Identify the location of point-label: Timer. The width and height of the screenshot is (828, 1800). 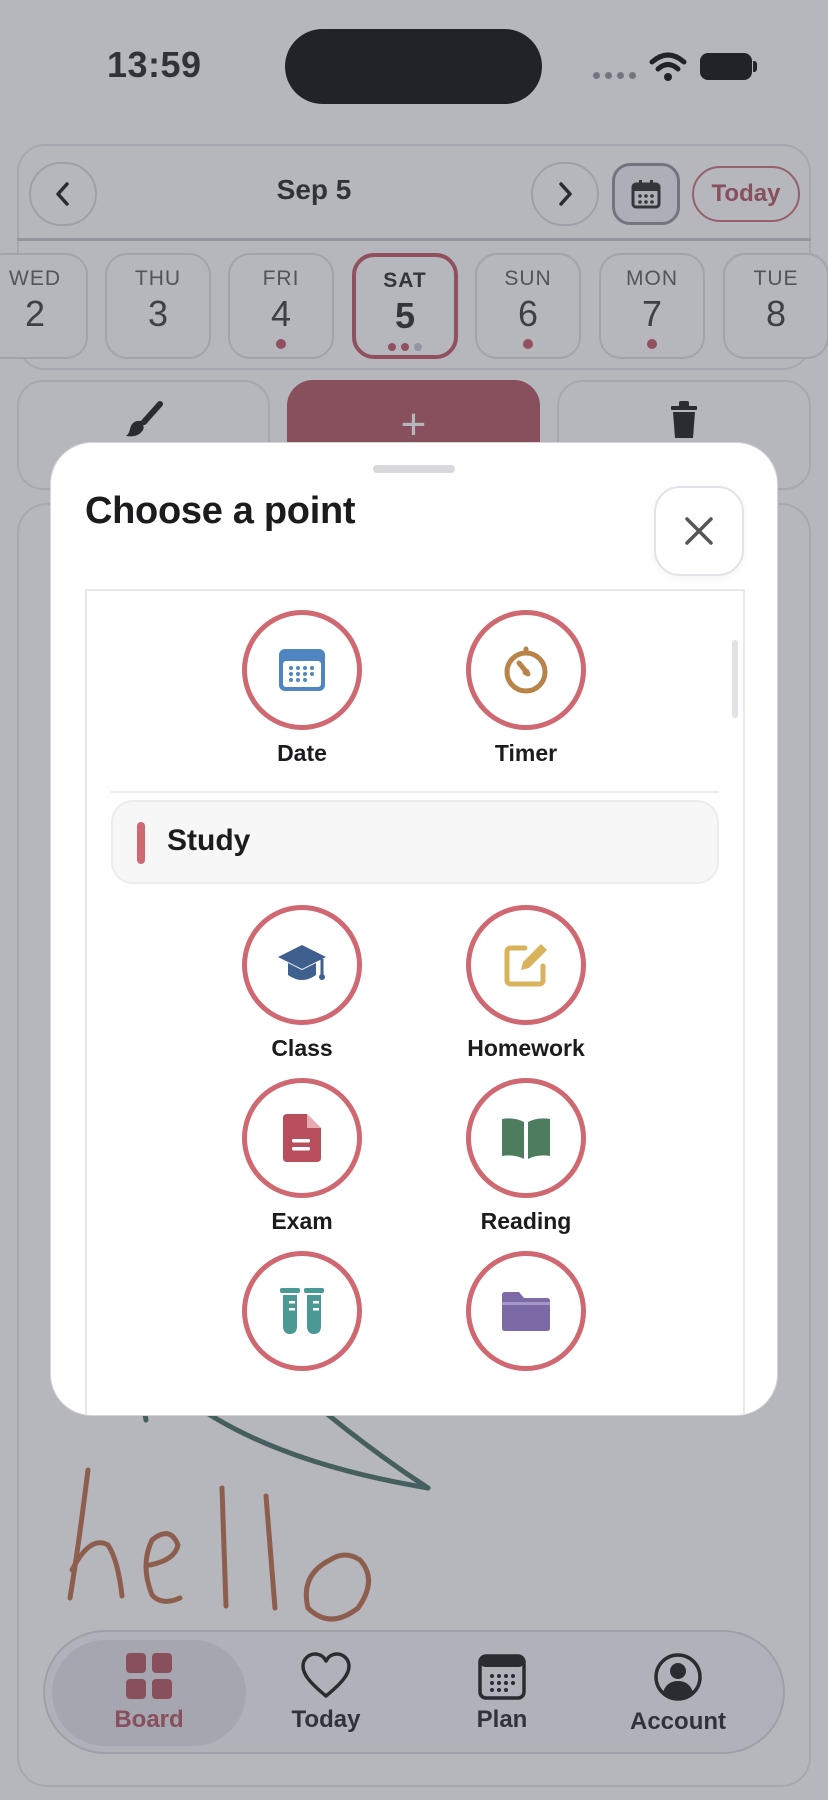
(526, 753).